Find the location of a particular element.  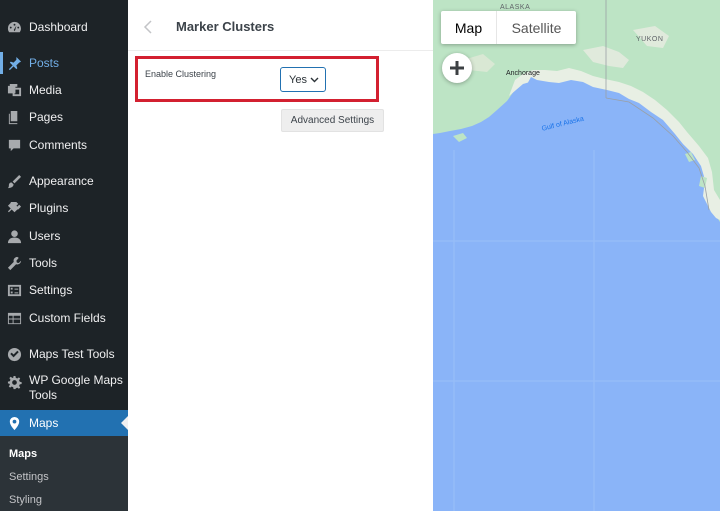

panel-title: Marker Clusters is located at coordinates (225, 26).